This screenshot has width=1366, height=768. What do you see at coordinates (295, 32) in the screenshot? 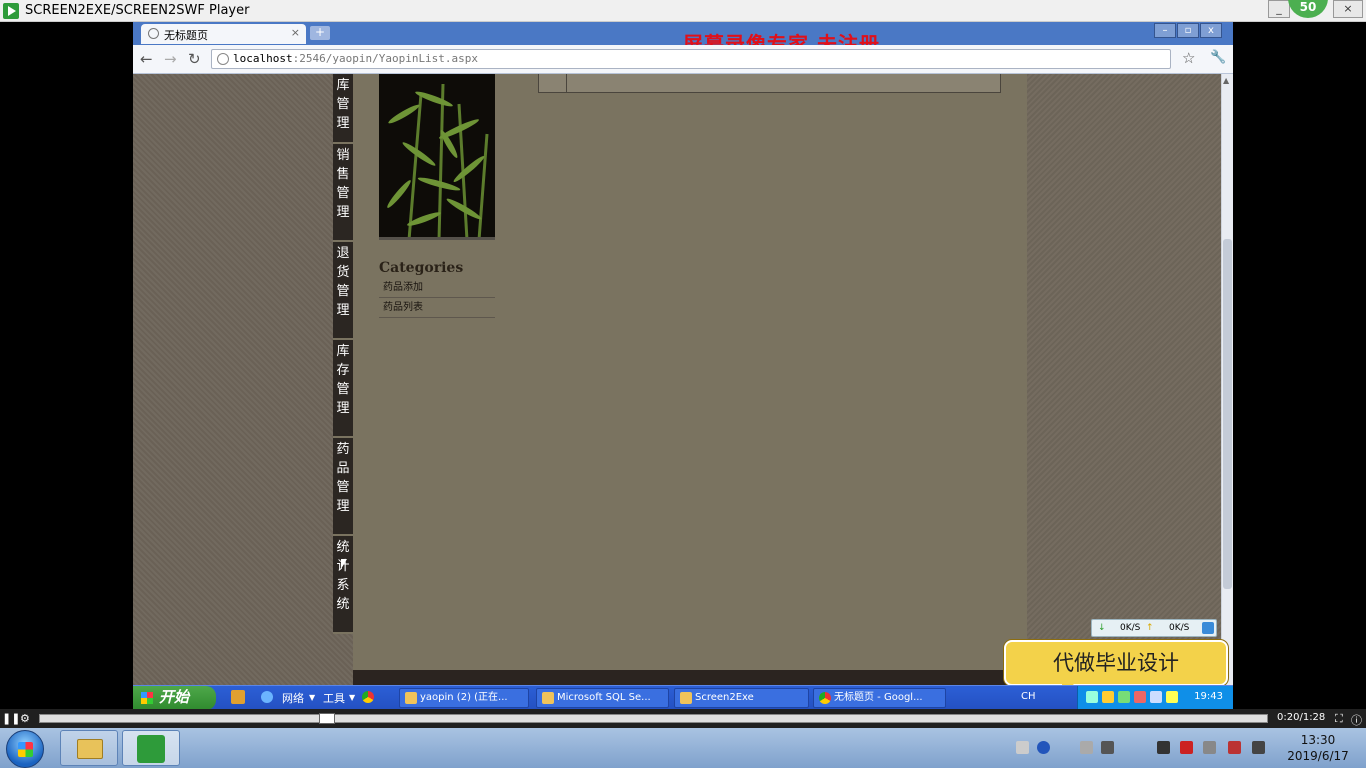
I see `tab-close-icon: ×` at bounding box center [295, 32].